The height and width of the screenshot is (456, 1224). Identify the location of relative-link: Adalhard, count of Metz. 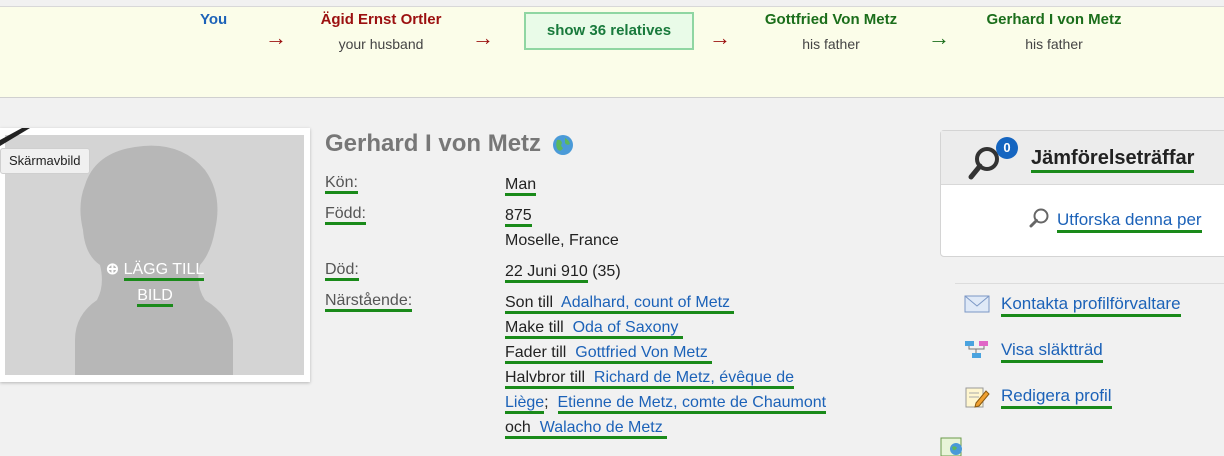
(645, 302).